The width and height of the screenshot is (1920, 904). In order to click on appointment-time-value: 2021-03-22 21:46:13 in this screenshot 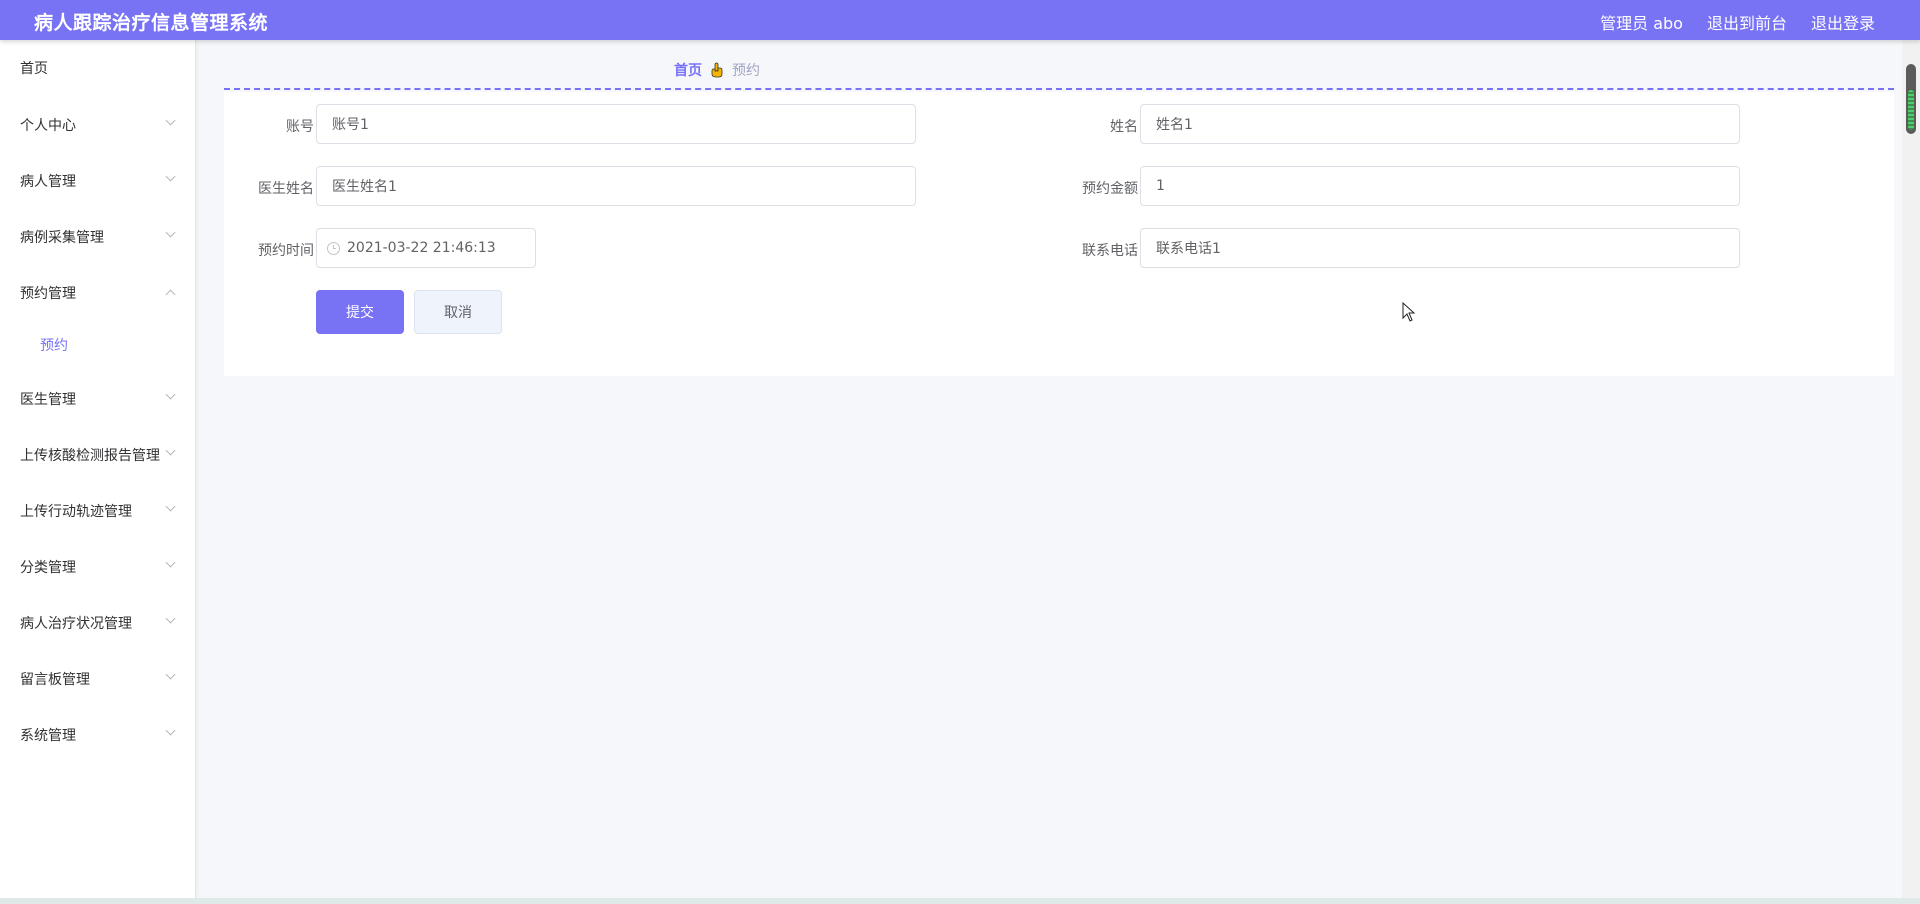, I will do `click(421, 248)`.